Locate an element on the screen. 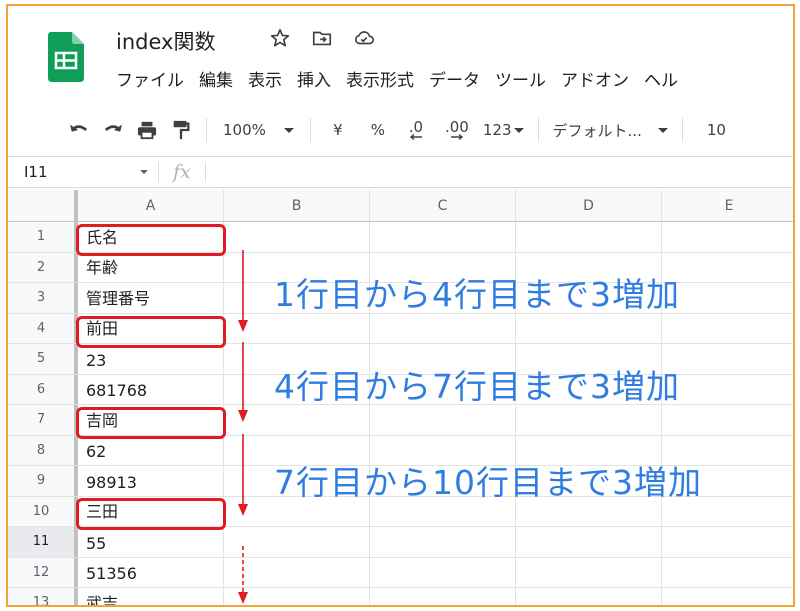 This screenshot has height=611, width=800. increase-decimal-label: .00 is located at coordinates (456, 127).